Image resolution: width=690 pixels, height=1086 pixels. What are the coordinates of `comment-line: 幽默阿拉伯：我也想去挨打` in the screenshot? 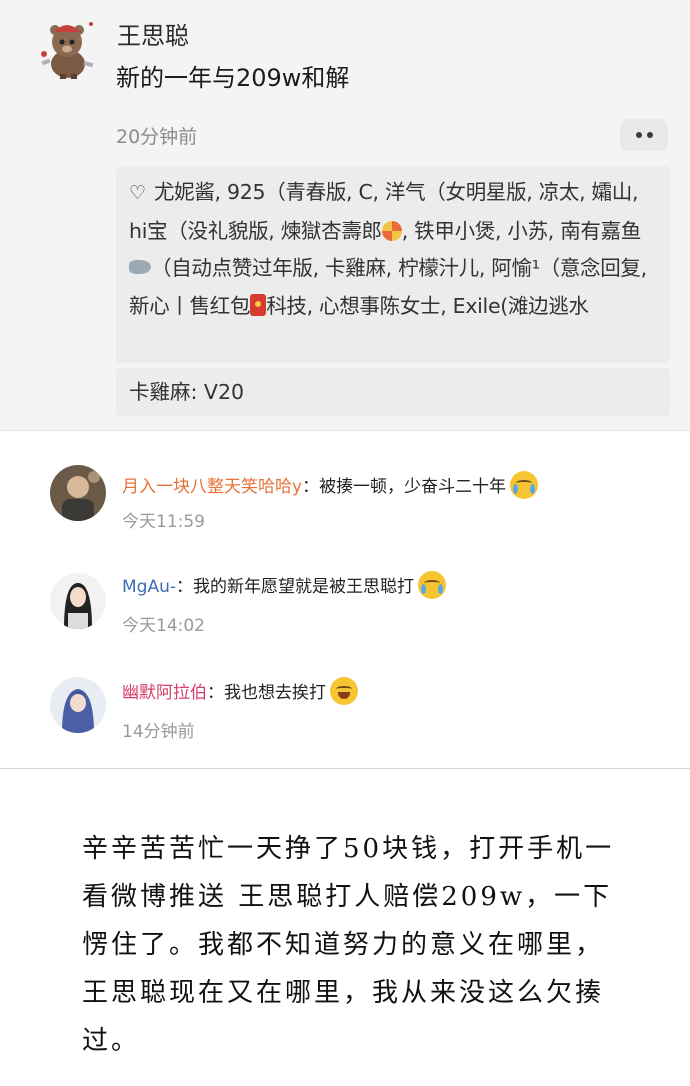 It's located at (240, 691).